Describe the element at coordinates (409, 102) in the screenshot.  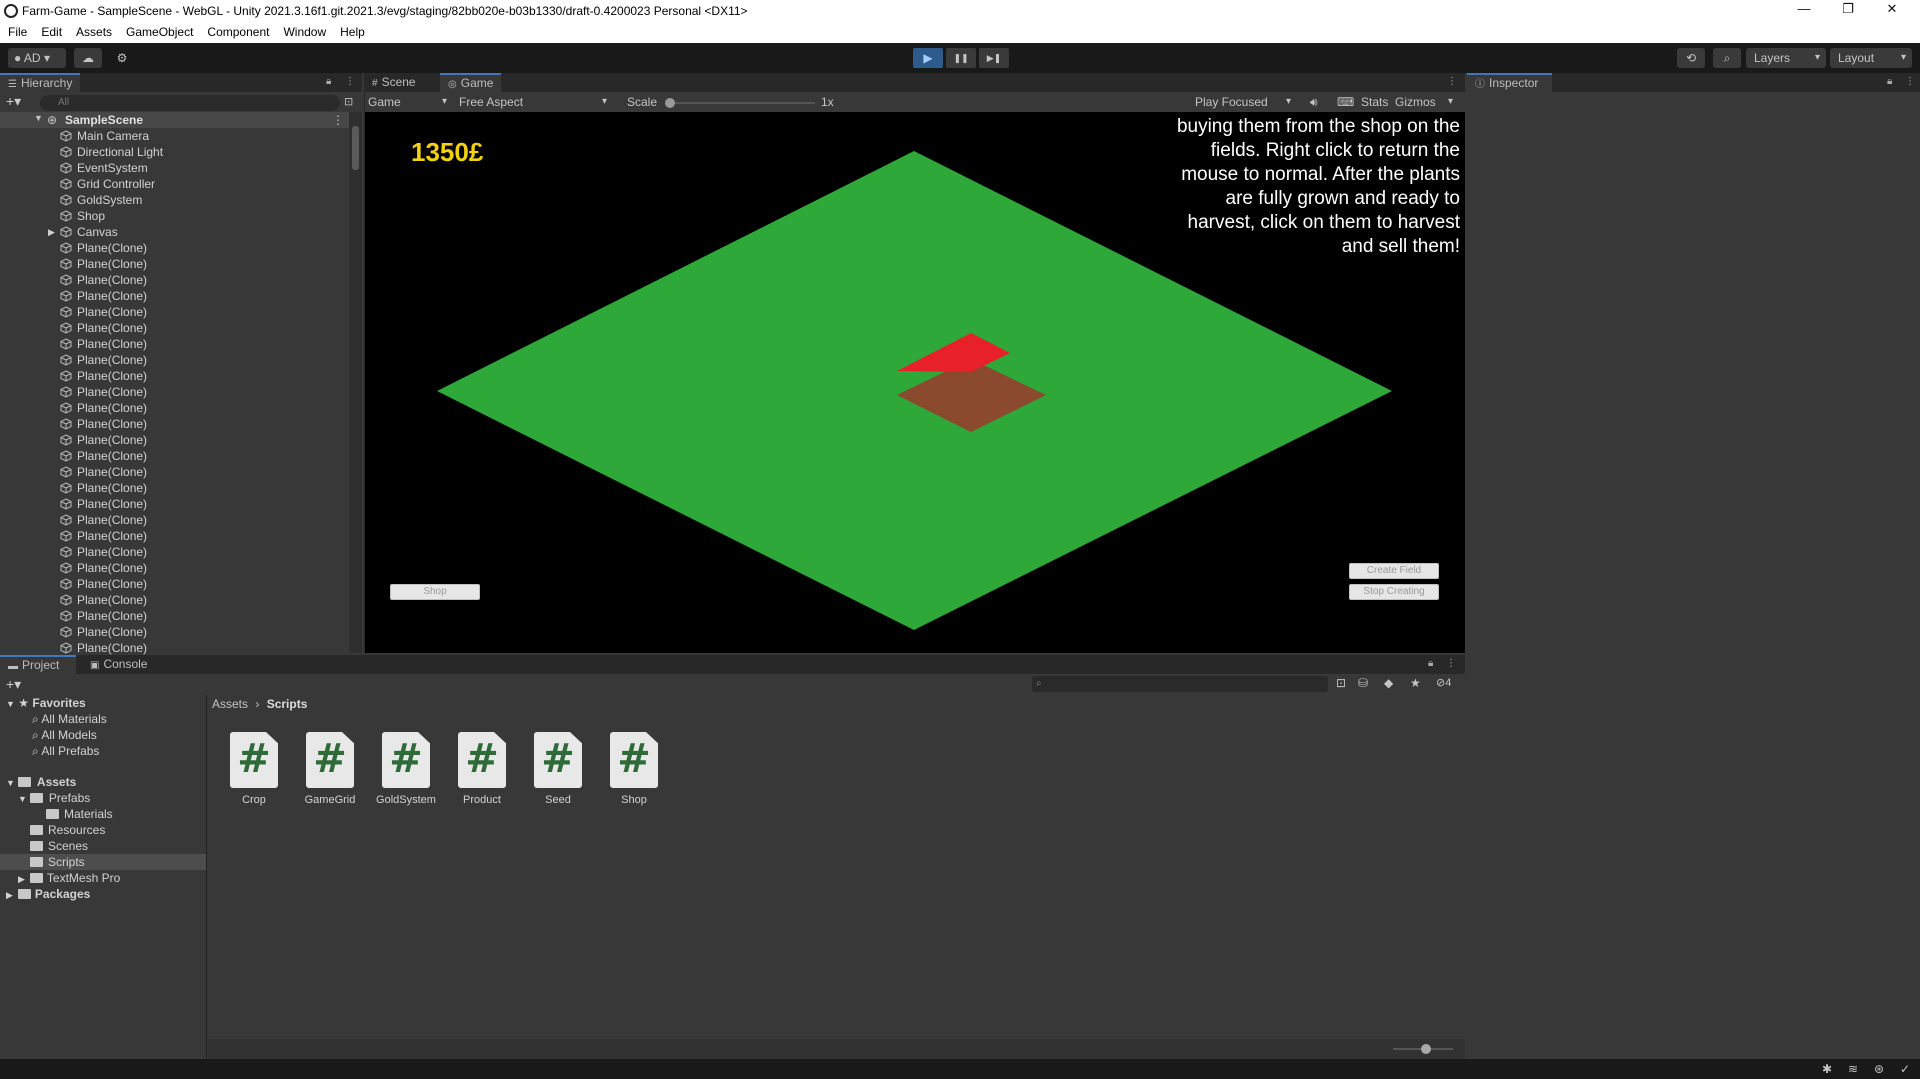
I see `display-dropdown: Game` at that location.